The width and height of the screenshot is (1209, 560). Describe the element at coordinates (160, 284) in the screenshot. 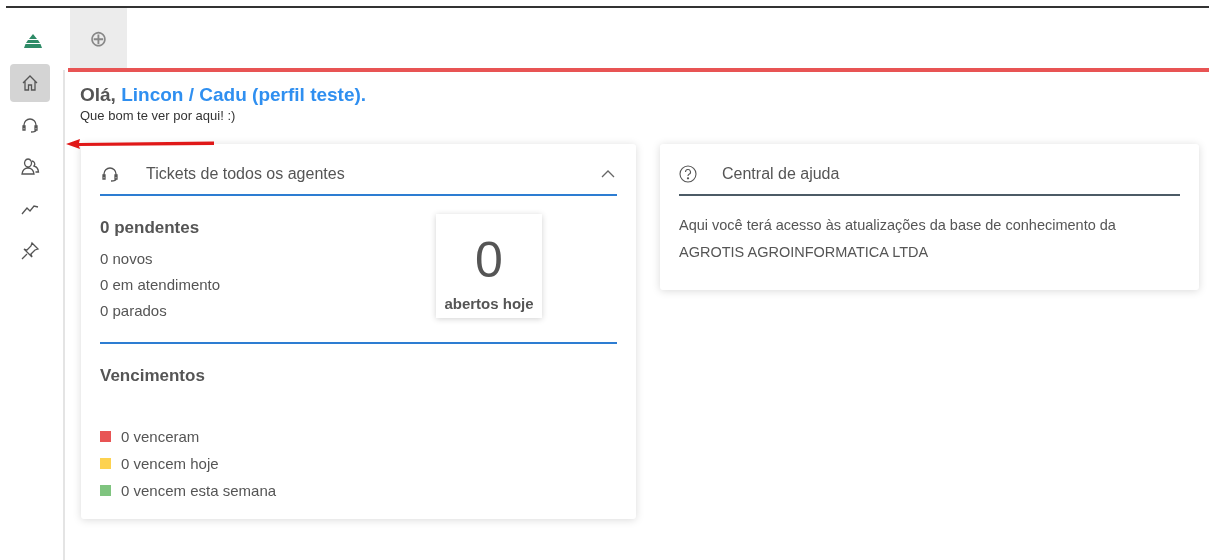

I see `status-count: 0 em atendimento` at that location.